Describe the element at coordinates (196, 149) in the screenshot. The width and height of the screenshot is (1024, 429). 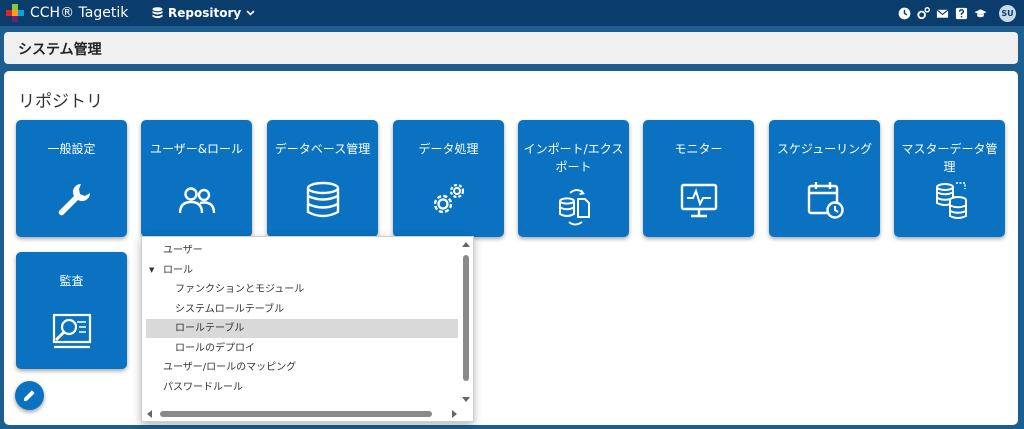
I see `tile-label: ユーザー&ロール` at that location.